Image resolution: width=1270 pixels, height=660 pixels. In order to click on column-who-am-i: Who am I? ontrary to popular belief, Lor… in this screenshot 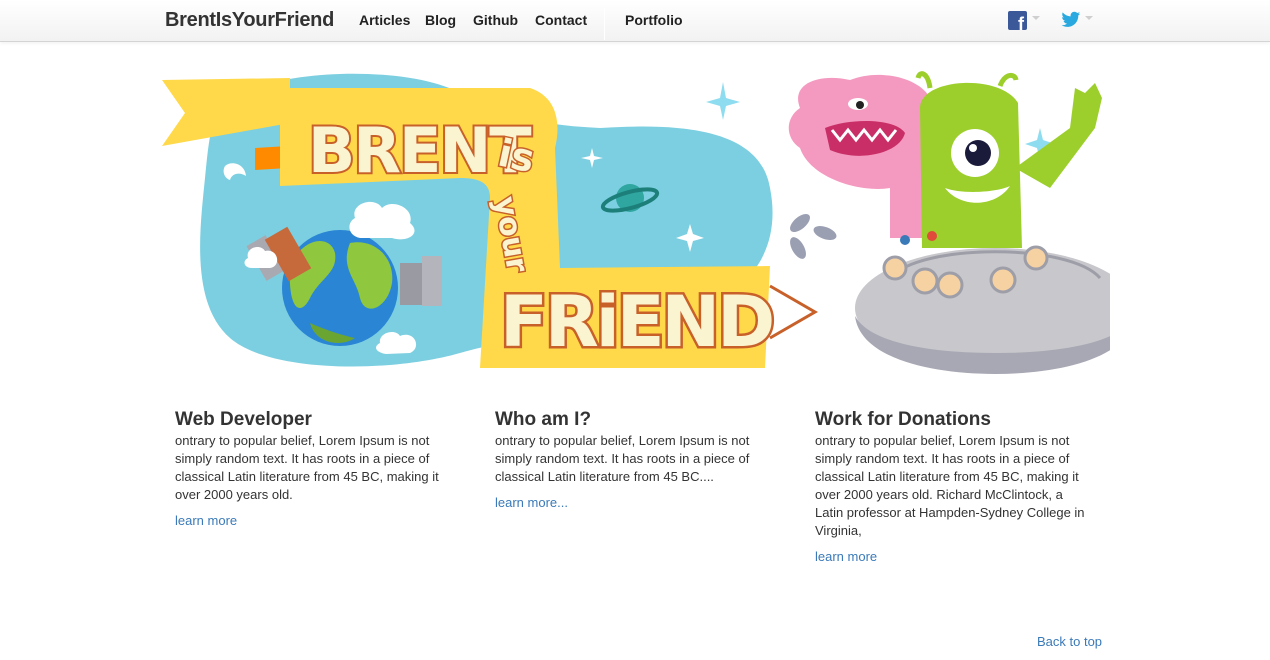, I will do `click(630, 460)`.